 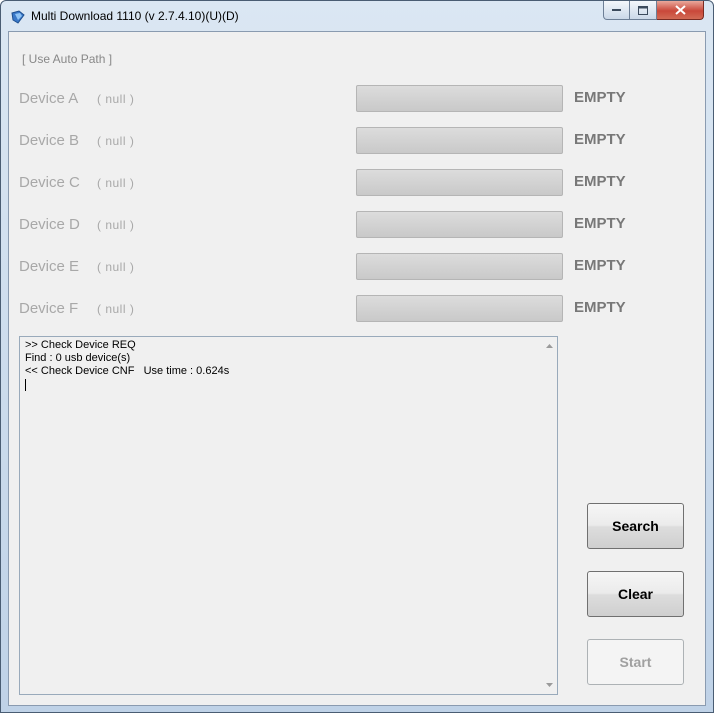 What do you see at coordinates (635, 594) in the screenshot?
I see `clear-button: Clear` at bounding box center [635, 594].